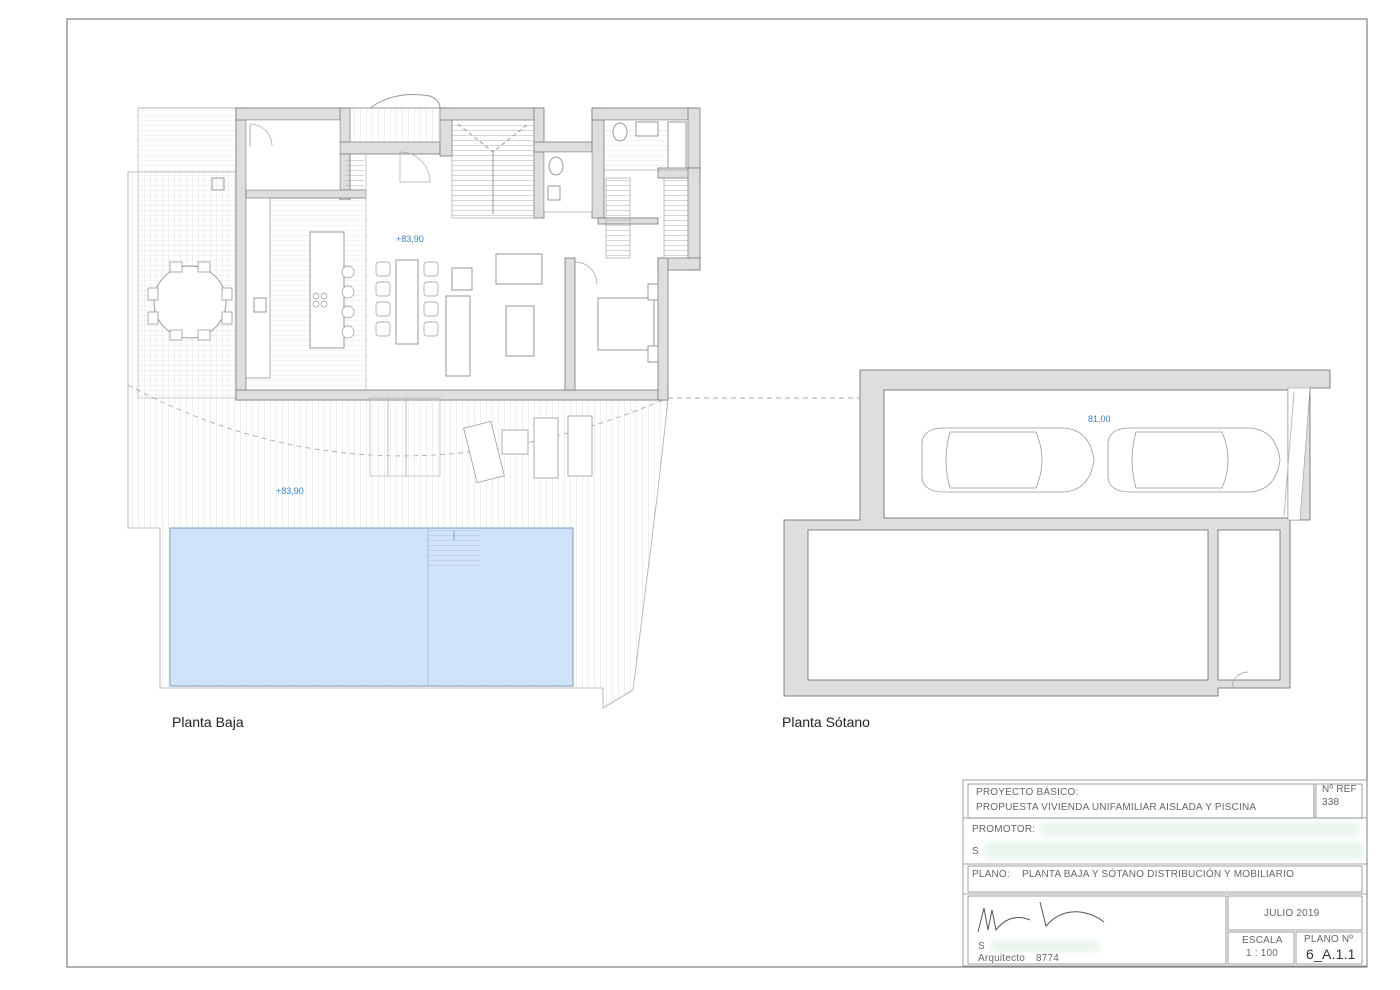  What do you see at coordinates (405, 101) in the screenshot?
I see `entrance-canopy` at bounding box center [405, 101].